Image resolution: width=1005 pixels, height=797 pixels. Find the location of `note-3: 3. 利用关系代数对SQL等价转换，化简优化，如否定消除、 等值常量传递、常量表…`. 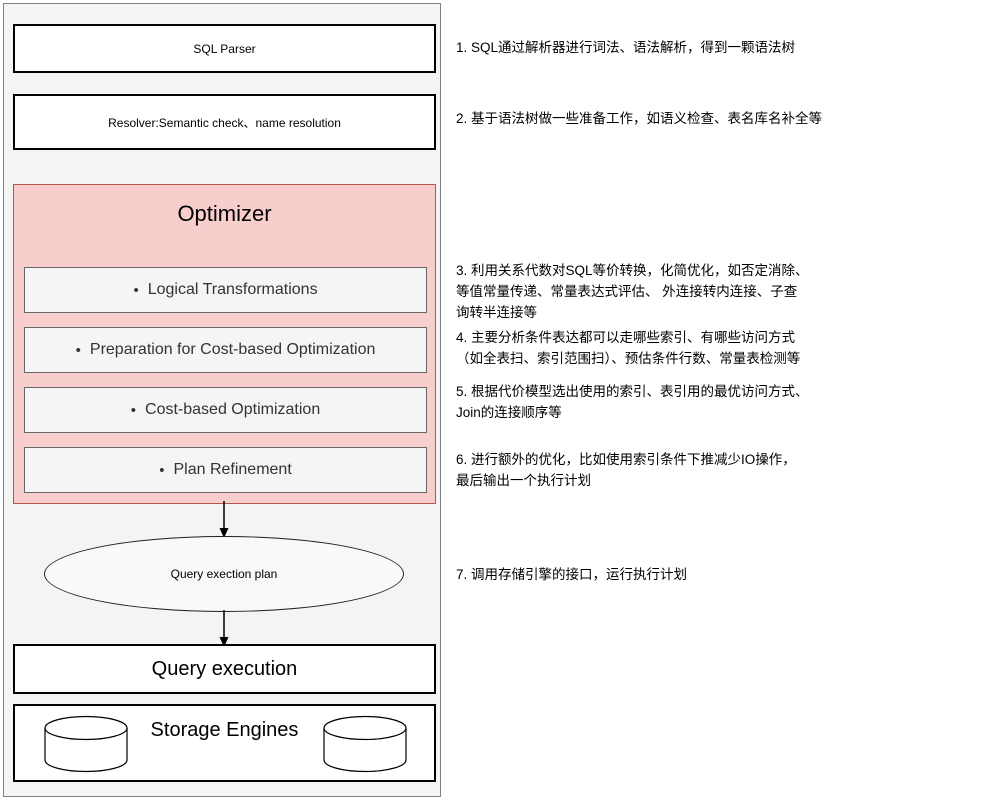

note-3: 3. 利用关系代数对SQL等价转换，化简优化，如否定消除、 等值常量传递、常量表… is located at coordinates (632, 291).